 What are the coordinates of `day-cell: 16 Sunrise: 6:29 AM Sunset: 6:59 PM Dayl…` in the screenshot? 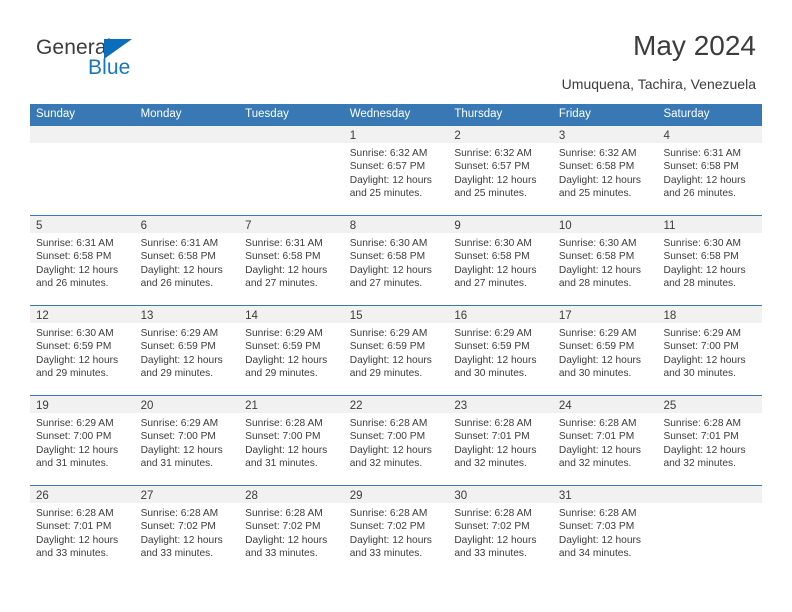 It's located at (500, 350).